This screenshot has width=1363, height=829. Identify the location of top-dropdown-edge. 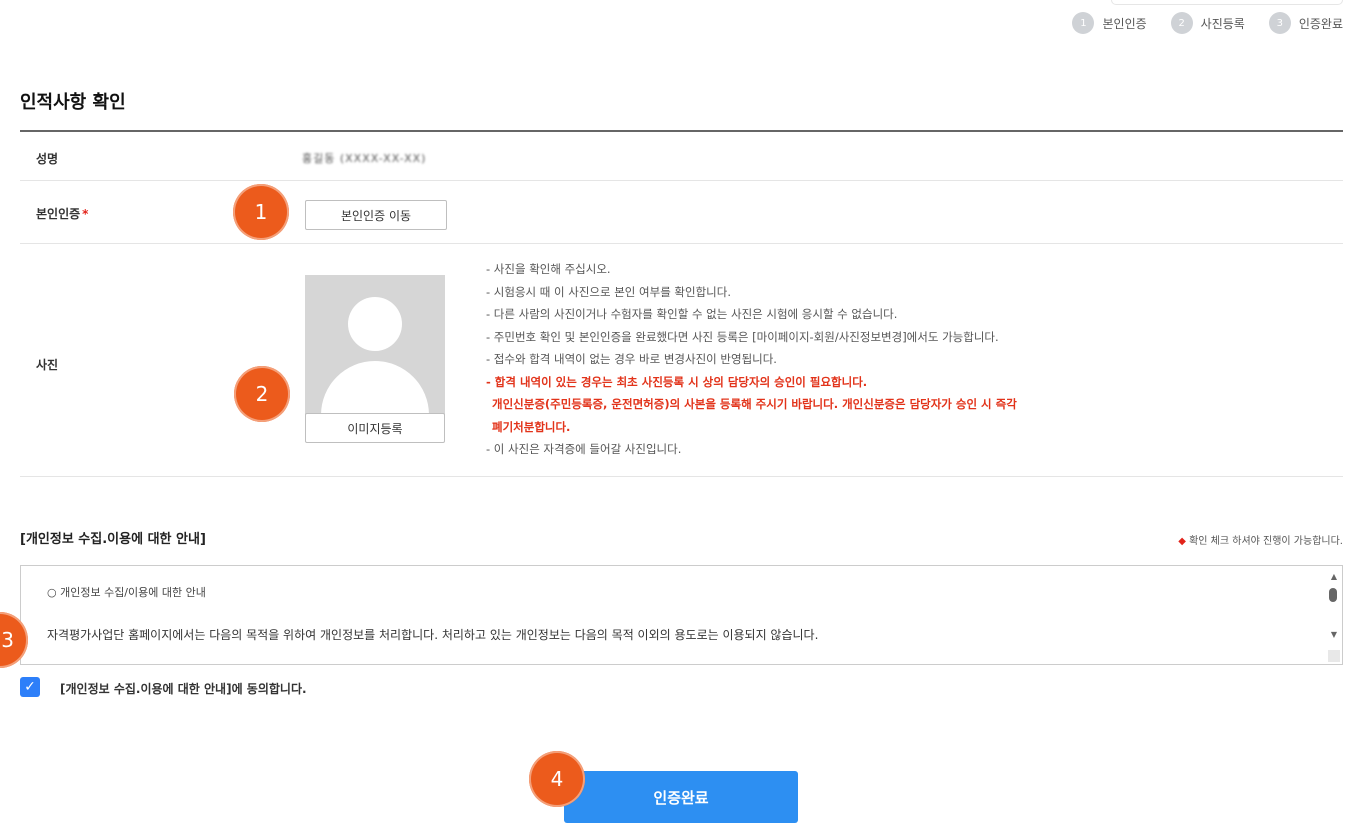
(1227, 2).